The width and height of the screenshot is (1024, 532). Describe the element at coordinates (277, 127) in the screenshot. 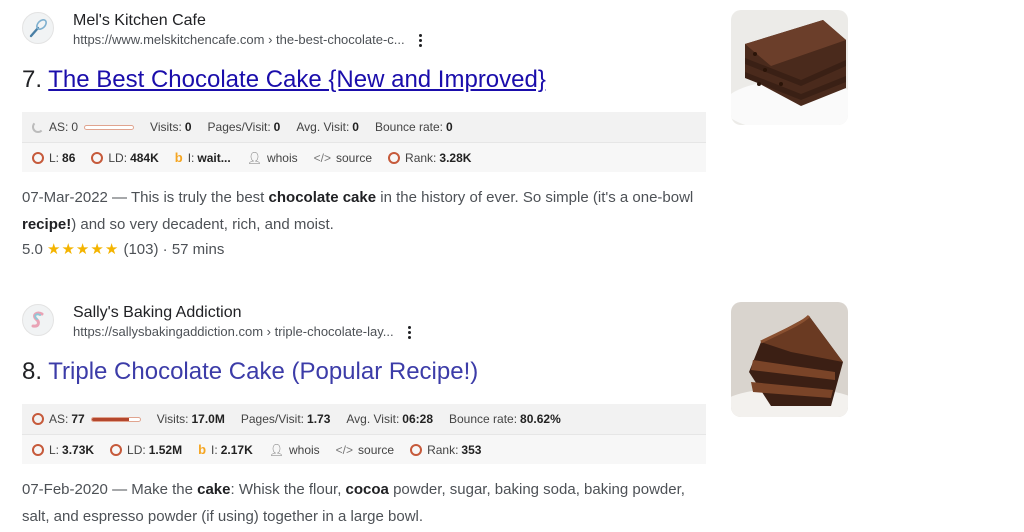

I see `pages-value: 0` at that location.